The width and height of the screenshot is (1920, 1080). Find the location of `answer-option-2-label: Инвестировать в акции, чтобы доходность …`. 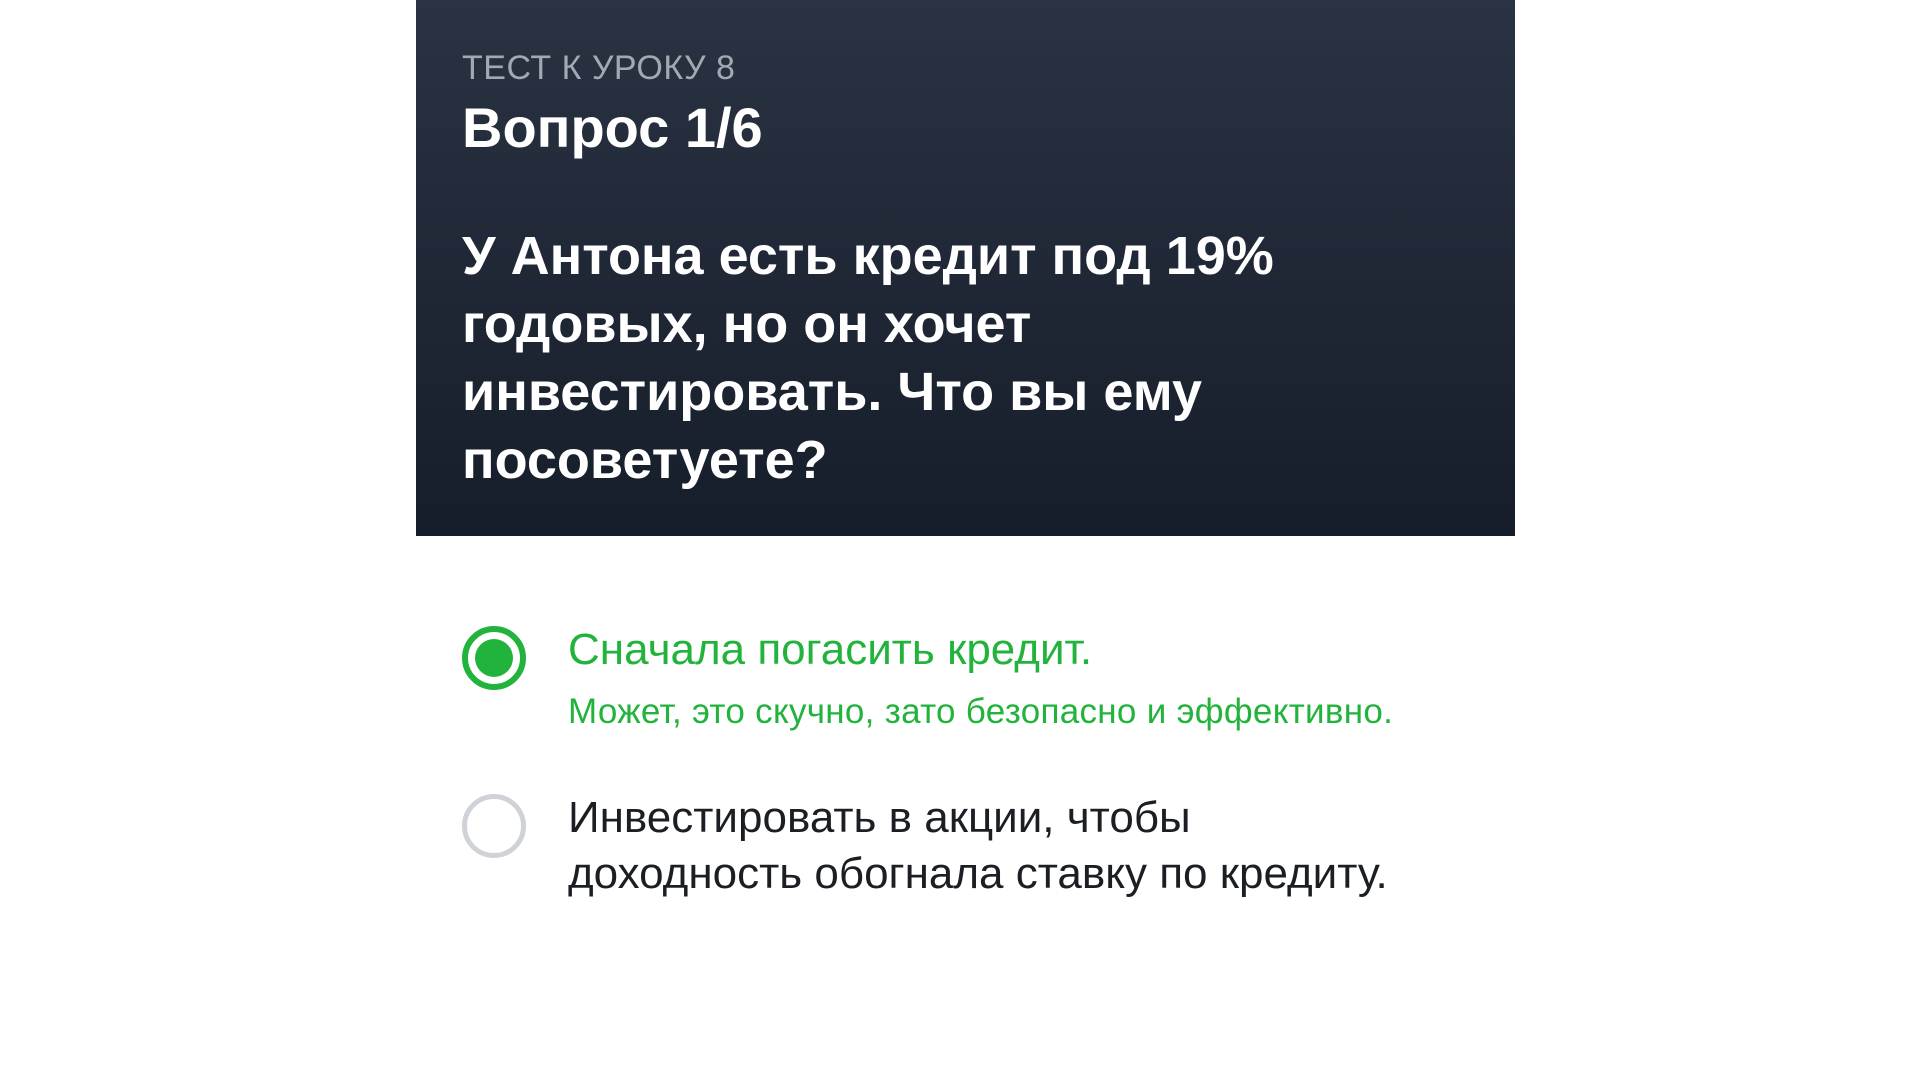

answer-option-2-label: Инвестировать в акции, чтобы доходность … is located at coordinates (978, 845).